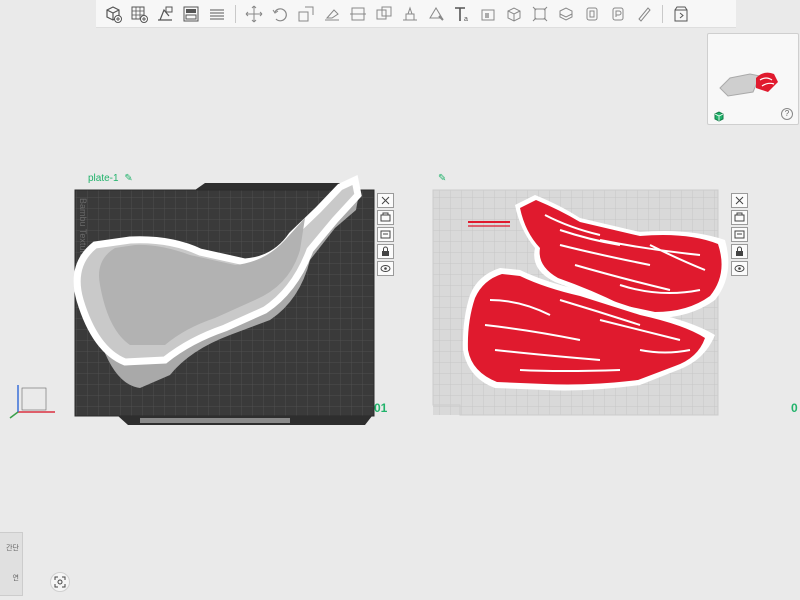 Image resolution: width=800 pixels, height=600 pixels. Describe the element at coordinates (540, 14) in the screenshot. I see `assembly-icon` at that location.